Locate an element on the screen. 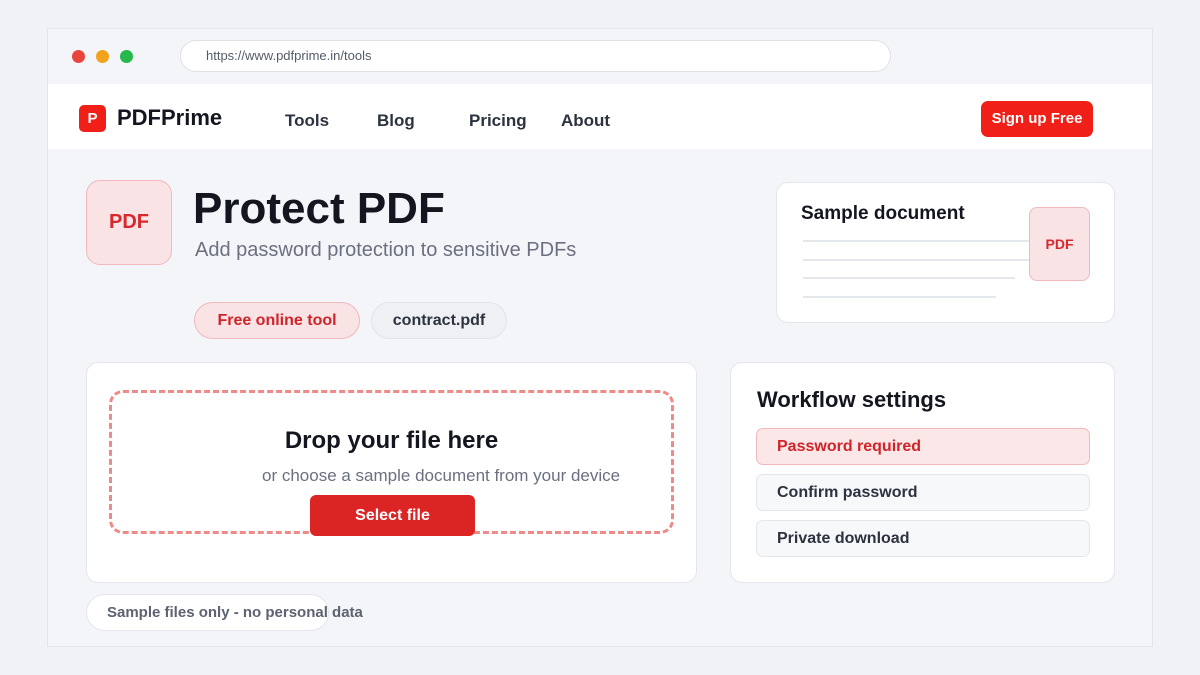 This screenshot has width=1200, height=675. browser-titlebar: https://www.pdfprime.in/tools is located at coordinates (600, 56).